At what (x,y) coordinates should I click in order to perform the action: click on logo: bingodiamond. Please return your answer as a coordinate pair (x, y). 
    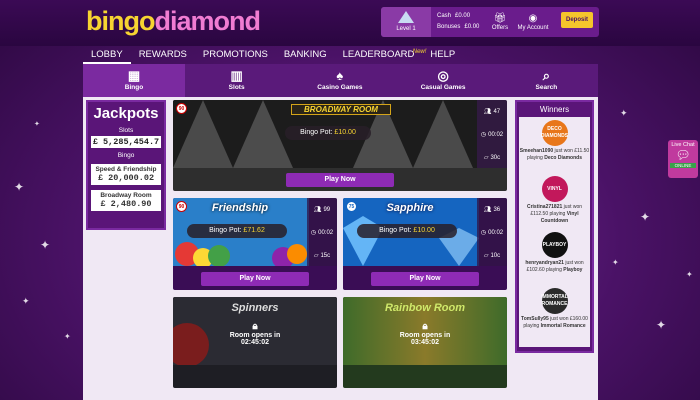
    Looking at the image, I should click on (173, 21).